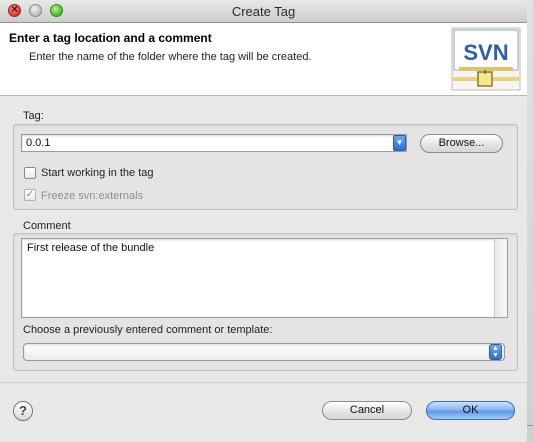 This screenshot has height=442, width=533. What do you see at coordinates (530, 221) in the screenshot?
I see `background-window-edge` at bounding box center [530, 221].